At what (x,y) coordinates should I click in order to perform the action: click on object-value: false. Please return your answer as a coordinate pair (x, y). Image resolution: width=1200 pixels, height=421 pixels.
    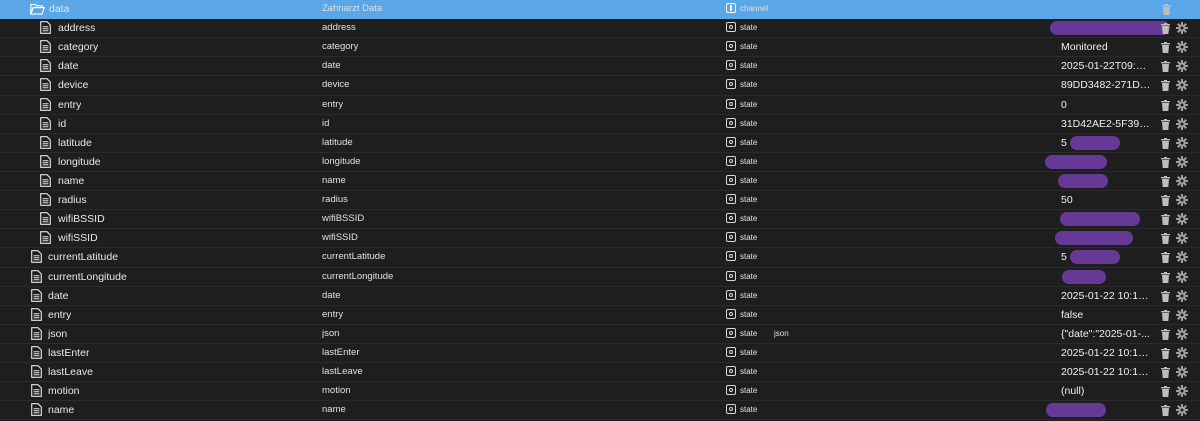
    Looking at the image, I should click on (1106, 315).